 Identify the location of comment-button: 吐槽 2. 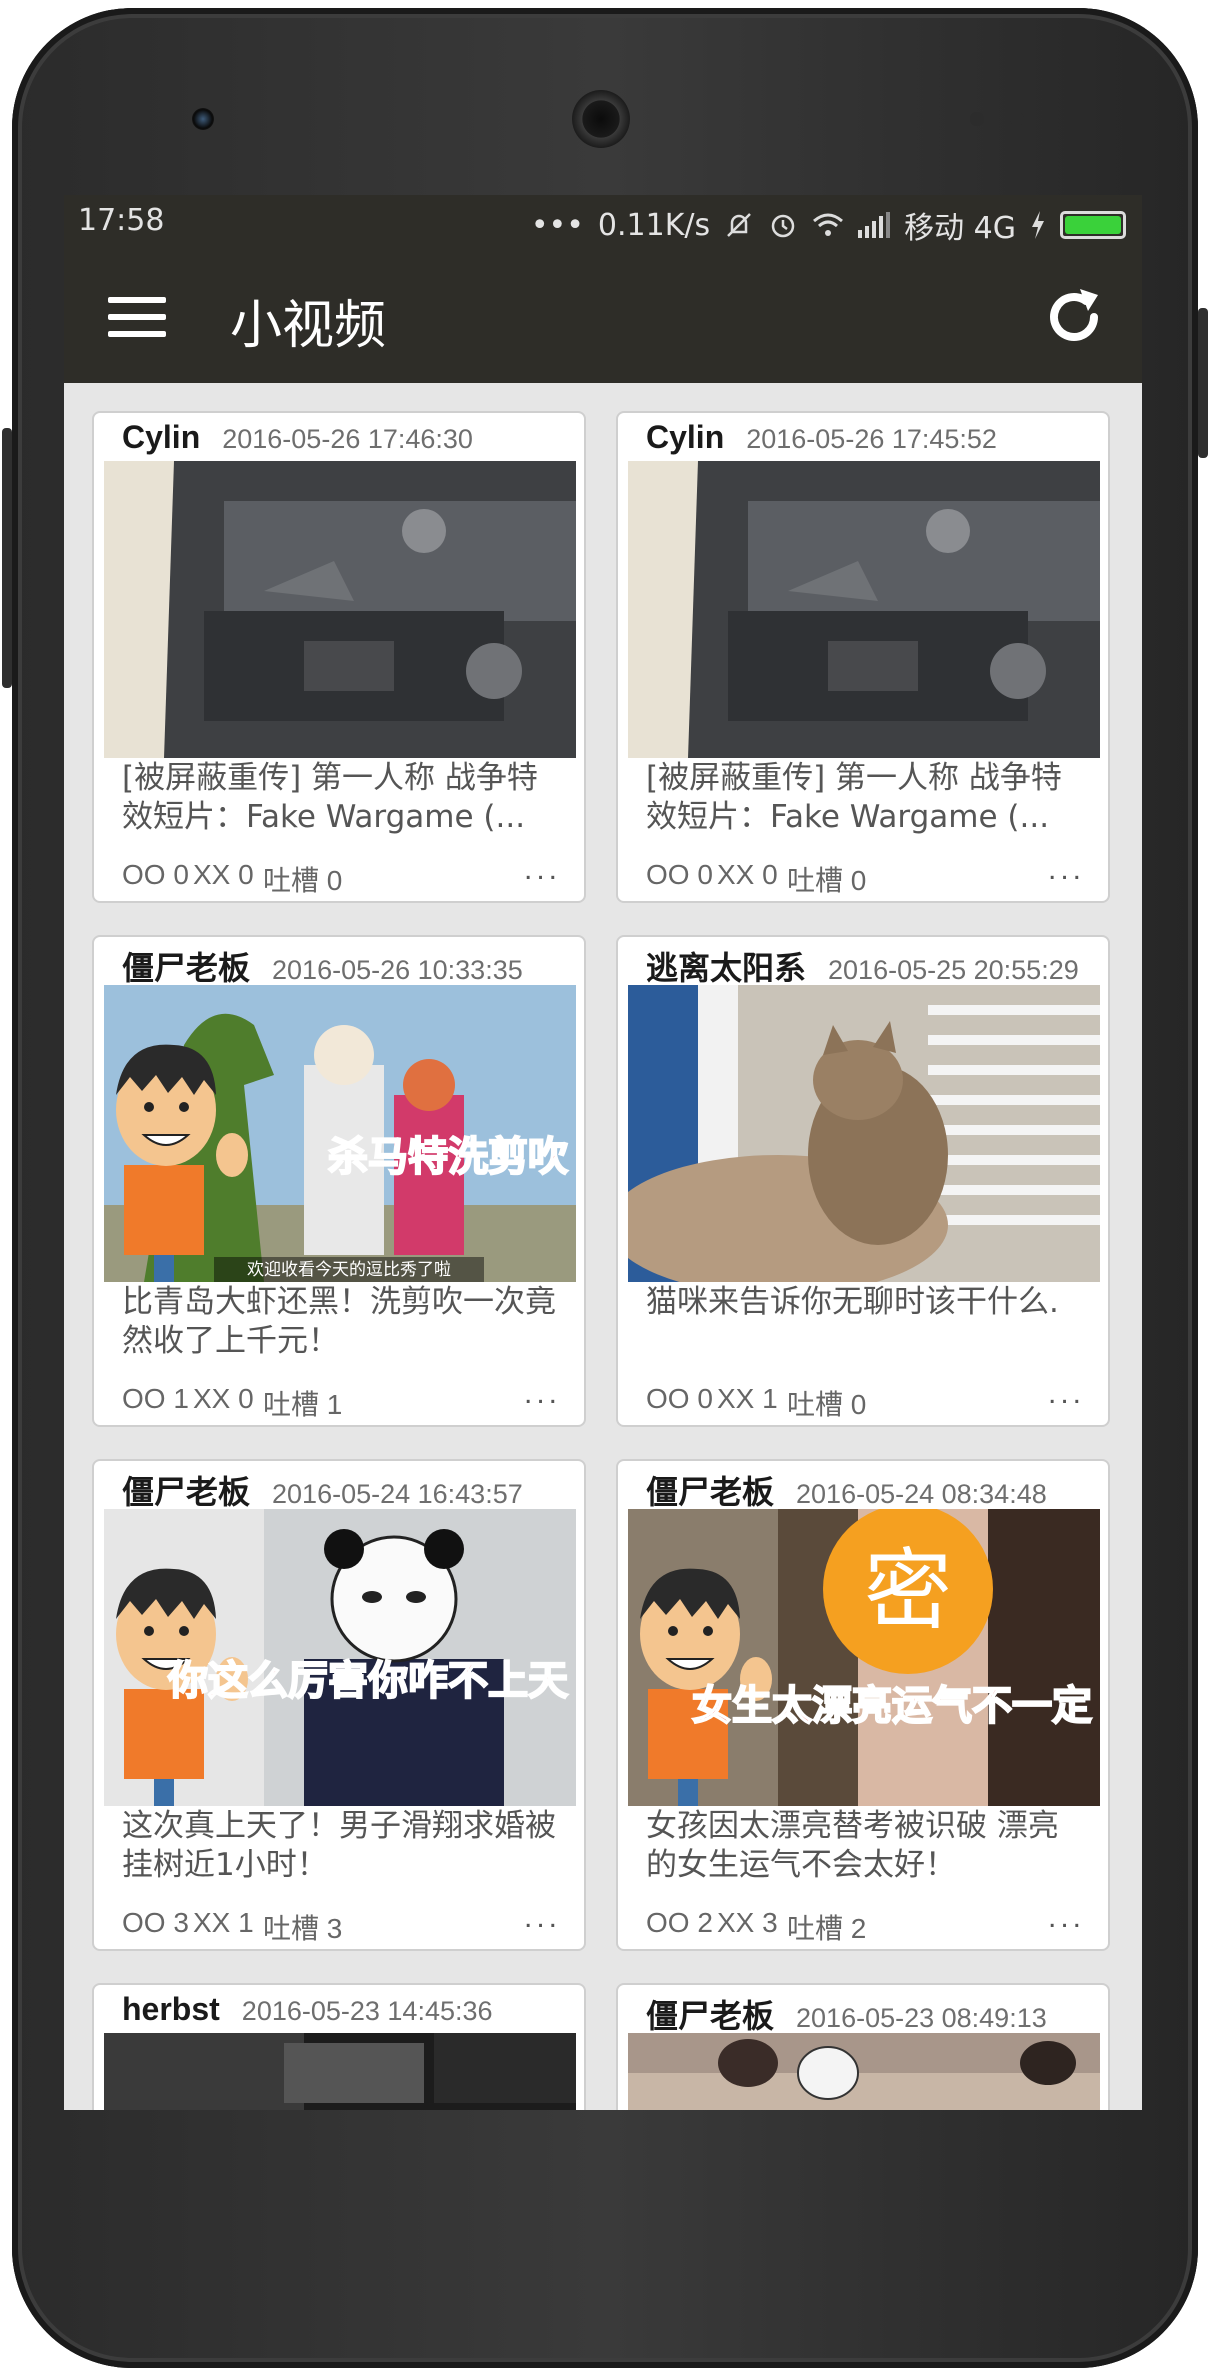
(826, 1927).